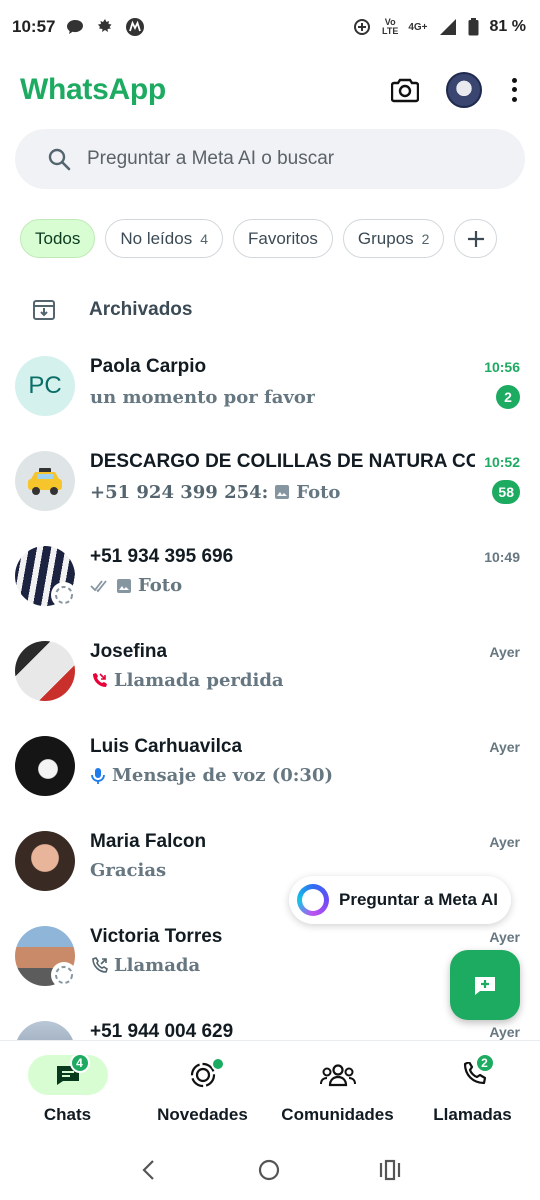 The image size is (540, 1200). I want to click on plus-icon, so click(475, 238).